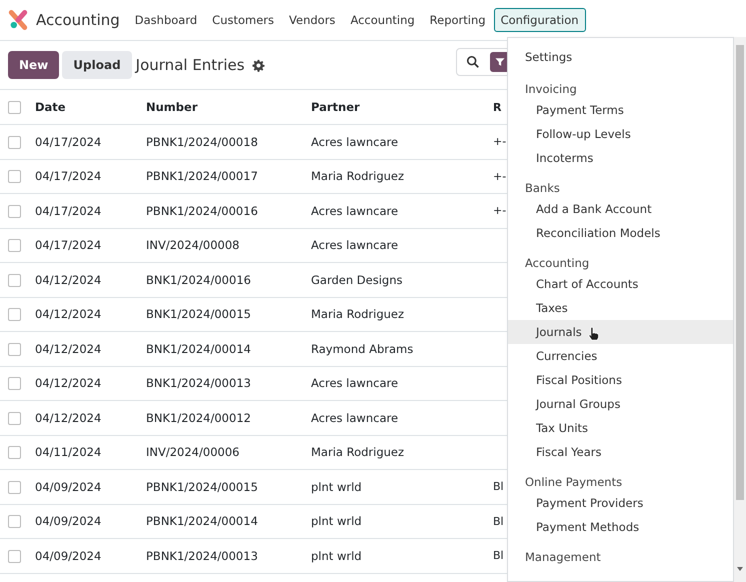 This screenshot has height=582, width=746. I want to click on table-cell: PBNK1/2024/00018, so click(202, 141).